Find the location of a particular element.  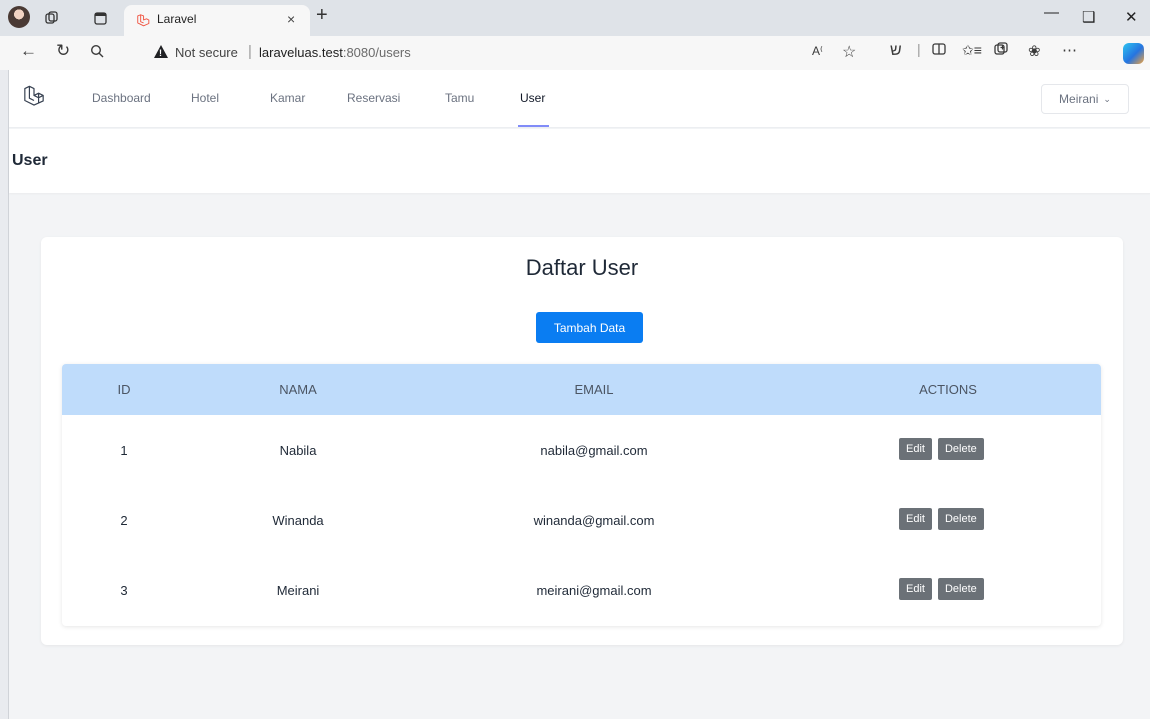

cell-id: 2 is located at coordinates (124, 520).